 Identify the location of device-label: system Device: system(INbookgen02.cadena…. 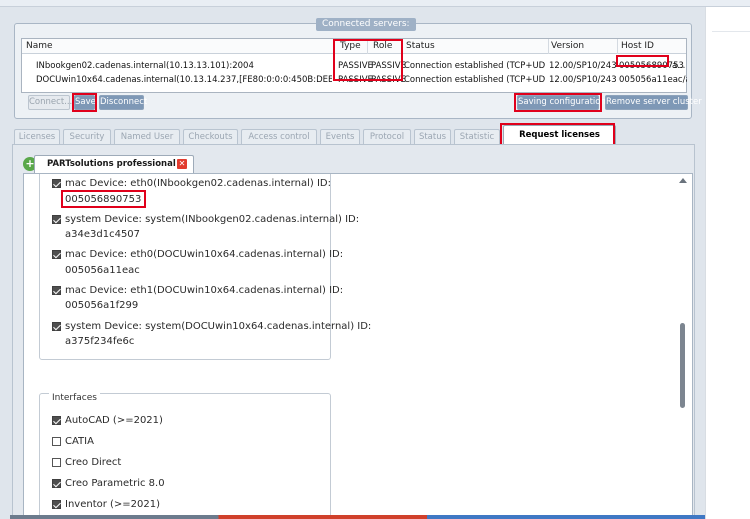
(212, 219).